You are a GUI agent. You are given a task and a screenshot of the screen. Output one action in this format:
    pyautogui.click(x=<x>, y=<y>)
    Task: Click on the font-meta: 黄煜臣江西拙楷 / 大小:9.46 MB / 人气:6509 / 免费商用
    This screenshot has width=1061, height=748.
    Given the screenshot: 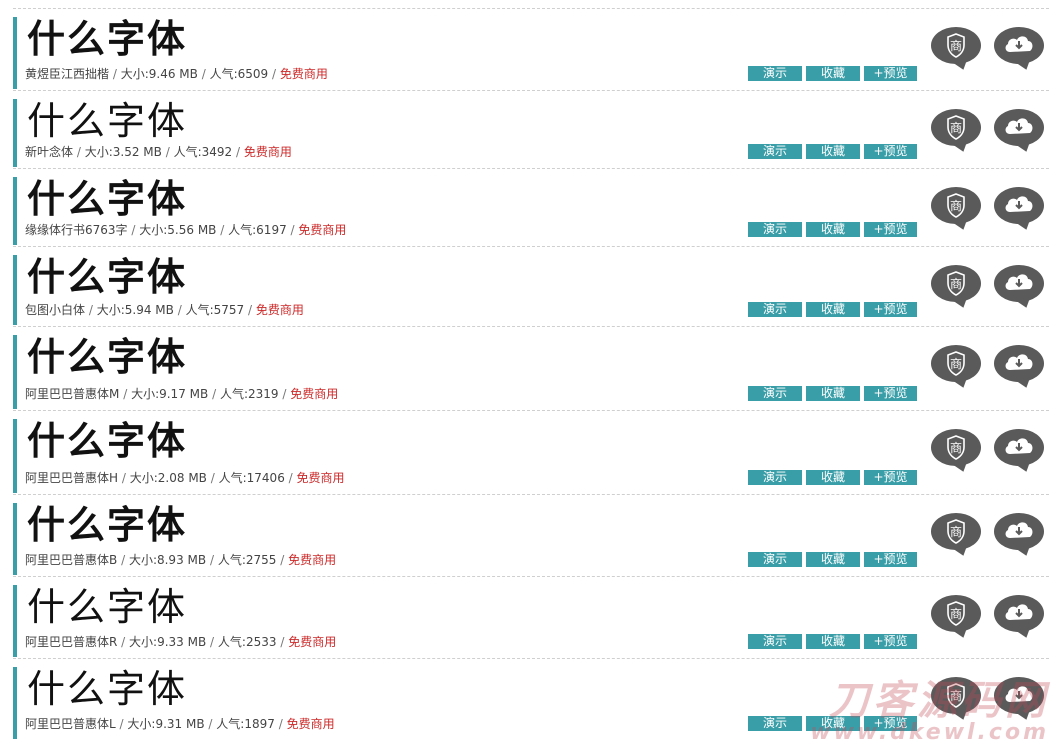 What is the action you would take?
    pyautogui.click(x=176, y=73)
    